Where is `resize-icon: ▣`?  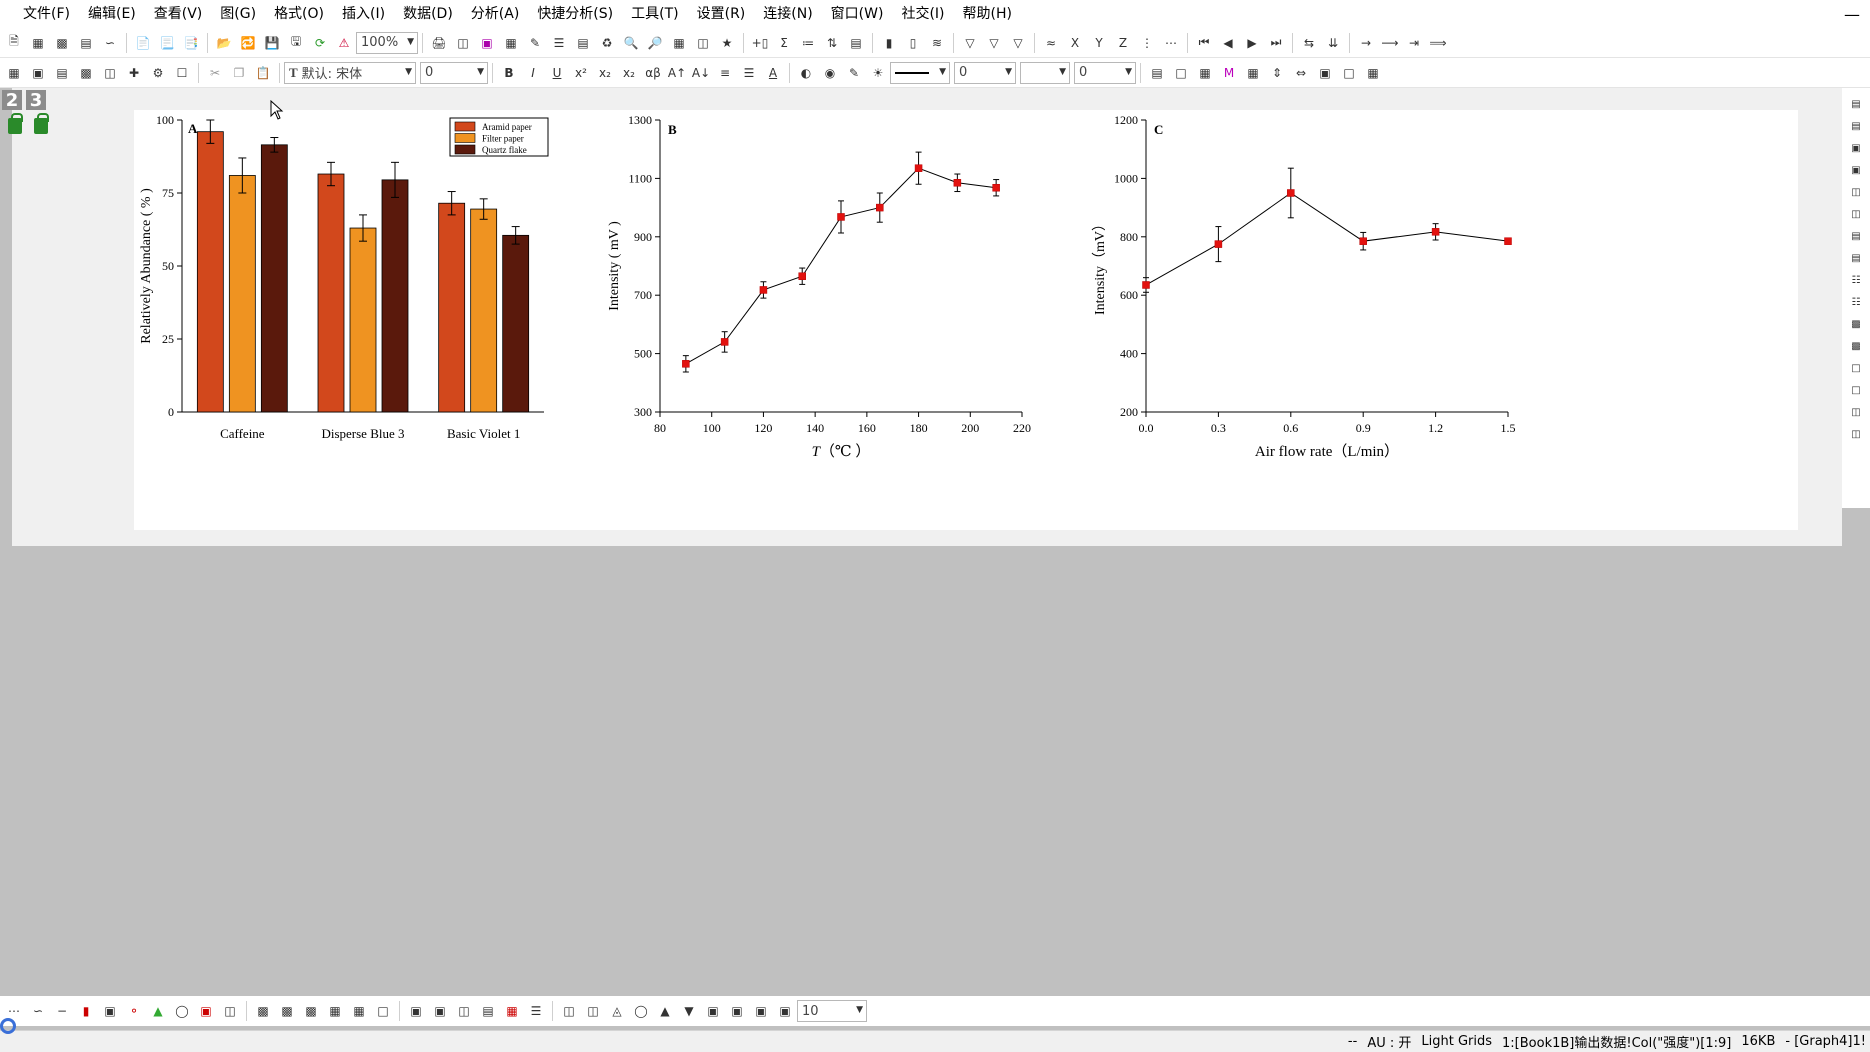
resize-icon: ▣ is located at coordinates (737, 1011).